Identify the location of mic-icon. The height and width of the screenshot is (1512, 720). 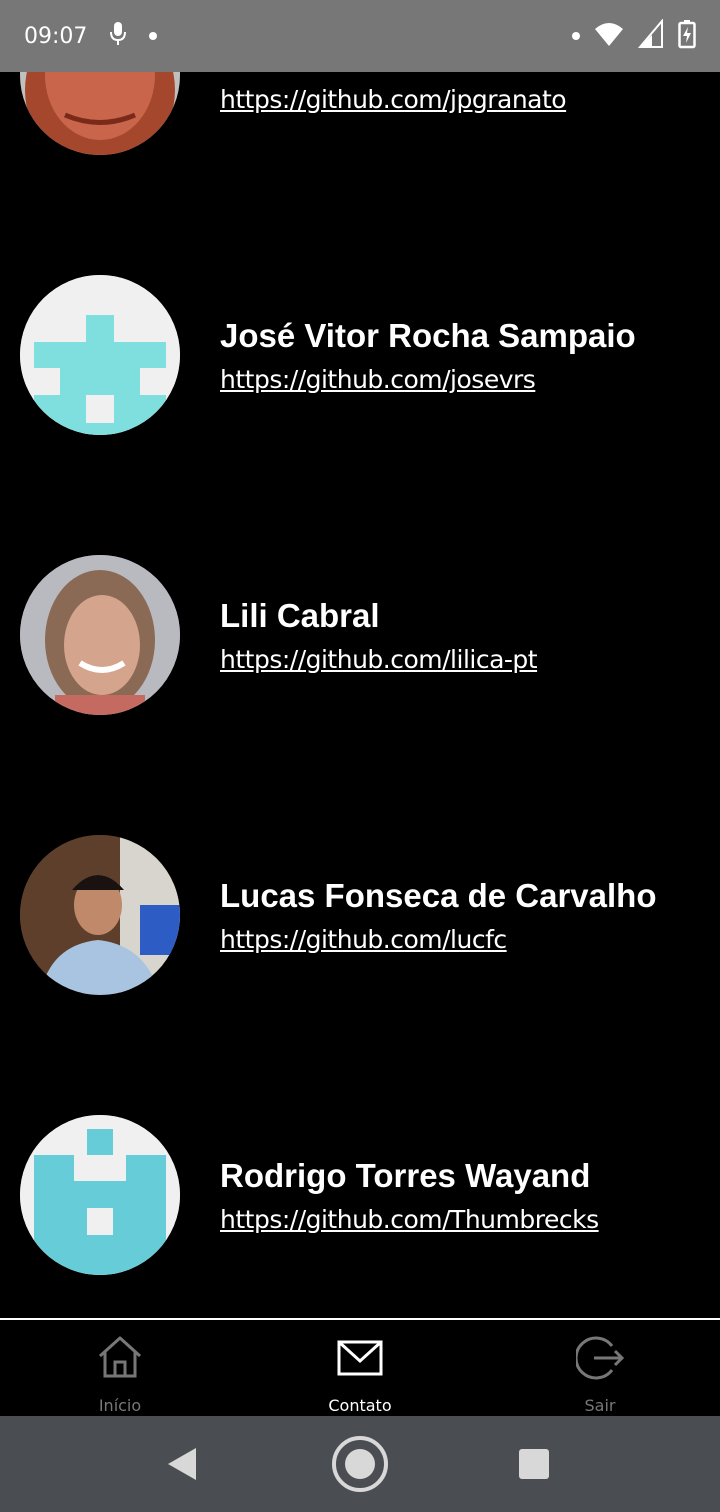
(118, 36).